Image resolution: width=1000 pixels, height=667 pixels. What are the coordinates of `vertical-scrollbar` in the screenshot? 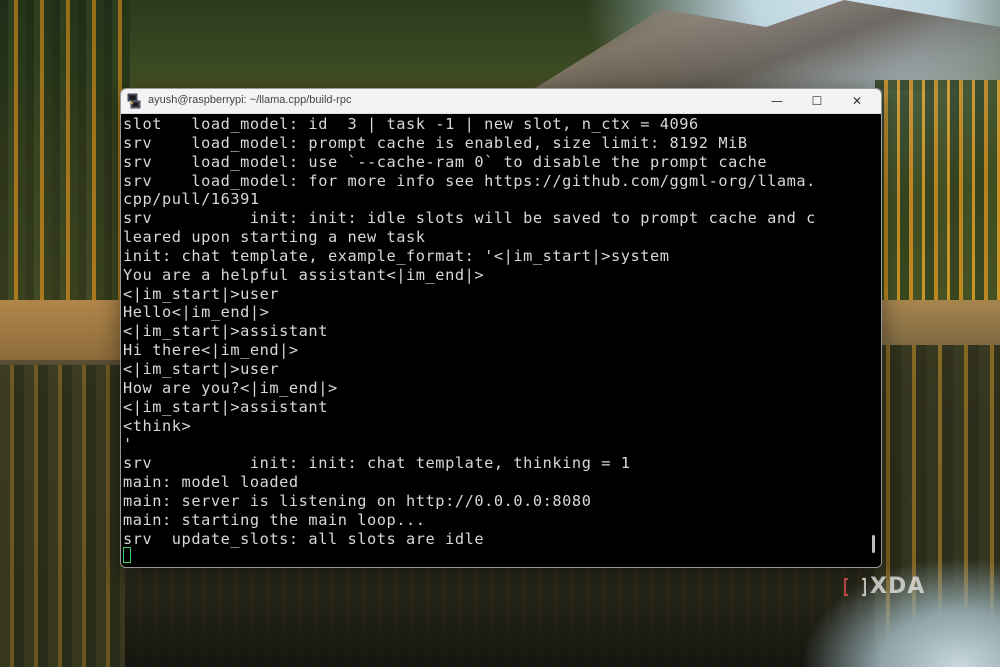 It's located at (873, 340).